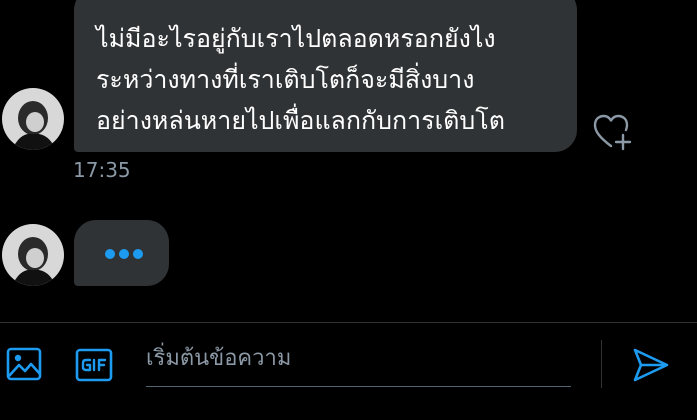 The width and height of the screenshot is (697, 420). I want to click on send-icon, so click(651, 365).